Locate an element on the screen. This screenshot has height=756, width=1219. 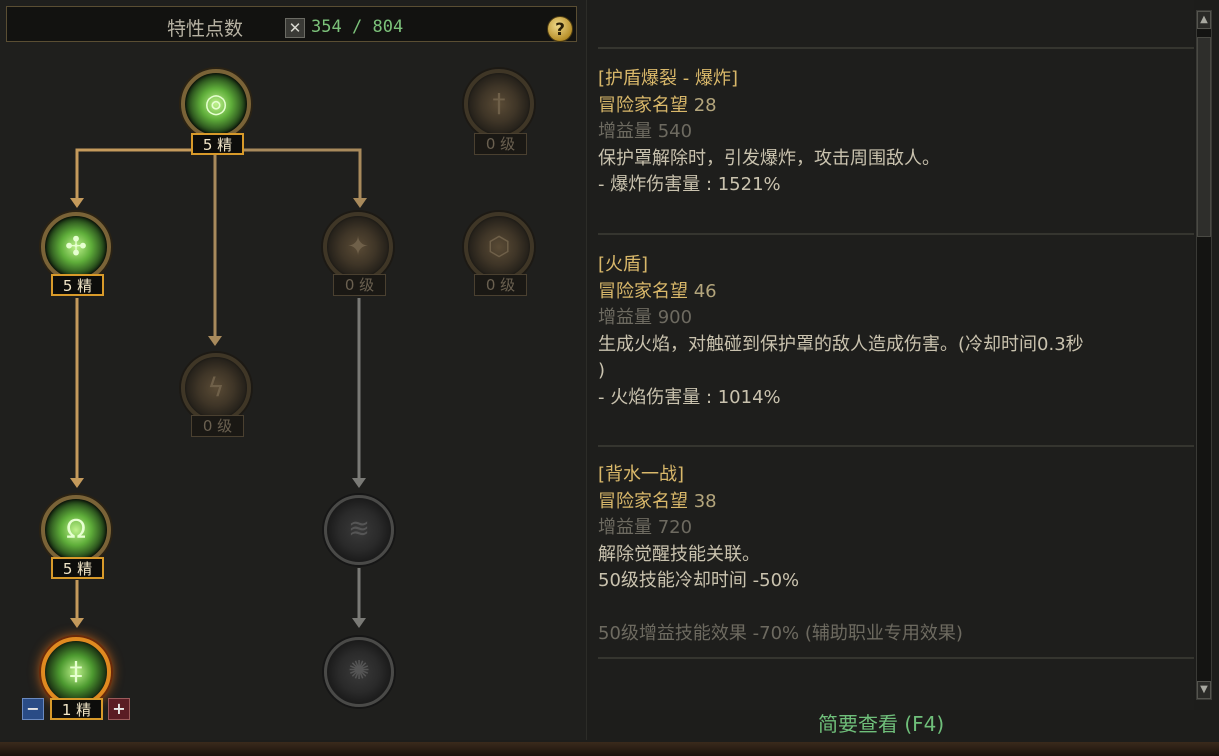
shield-burst-icon: ✣ is located at coordinates (76, 247).